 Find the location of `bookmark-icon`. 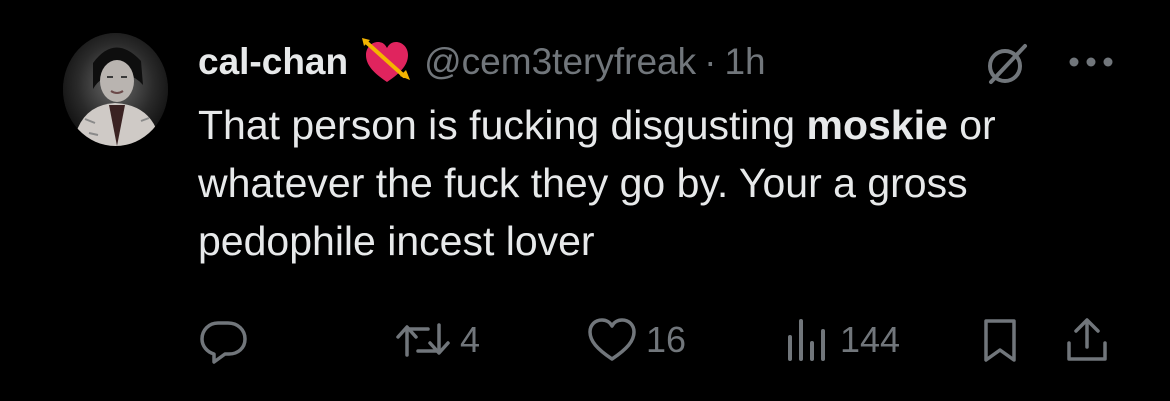

bookmark-icon is located at coordinates (1000, 340).